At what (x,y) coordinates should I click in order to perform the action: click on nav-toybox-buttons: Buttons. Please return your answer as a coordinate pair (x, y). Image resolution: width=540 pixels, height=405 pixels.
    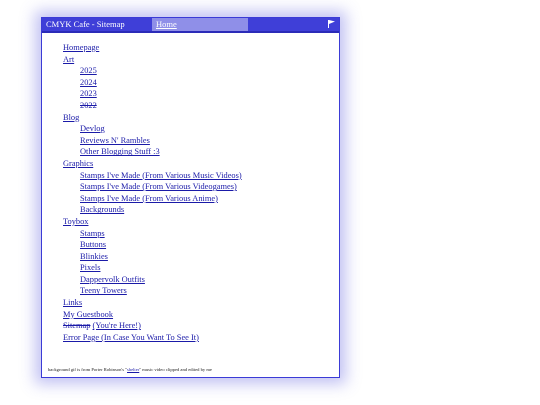
    Looking at the image, I should click on (190, 245).